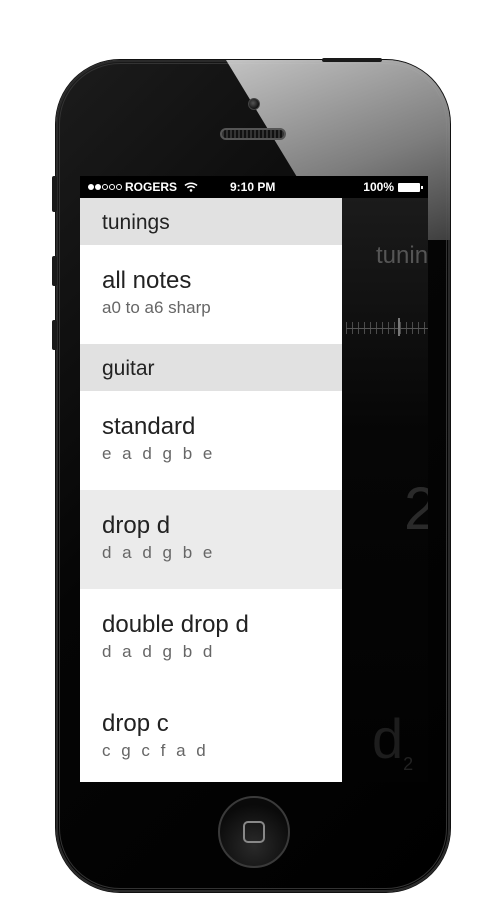 The width and height of the screenshot is (500, 919). I want to click on battery-percentage: 100%, so click(378, 187).